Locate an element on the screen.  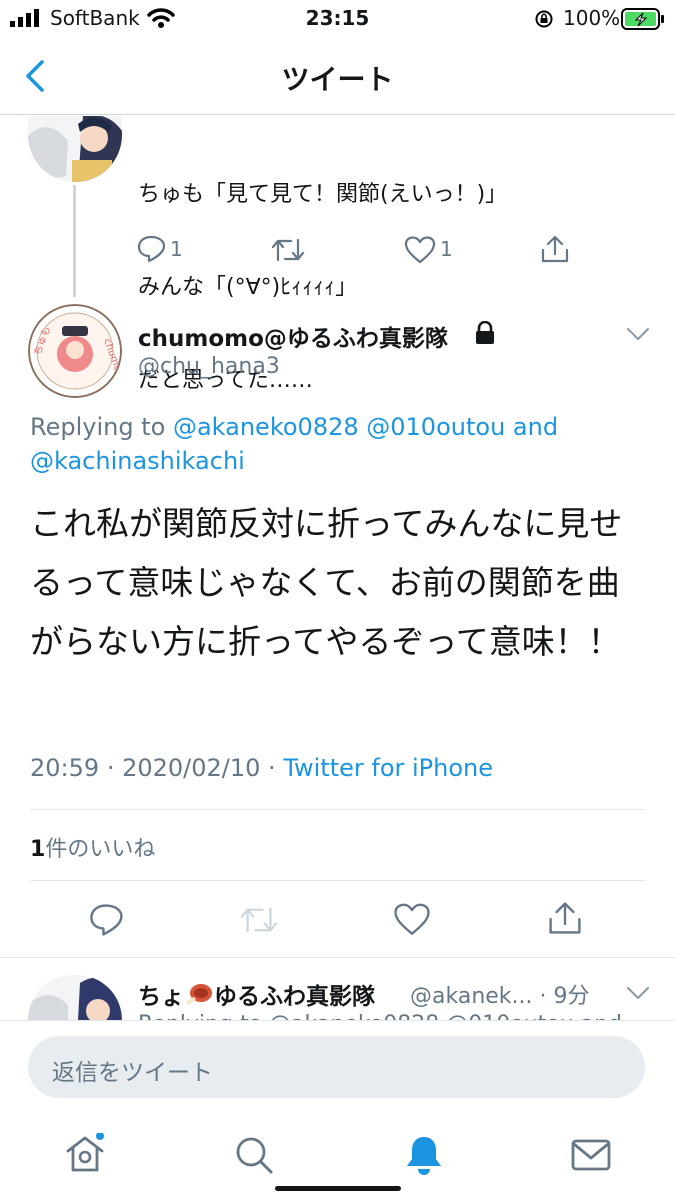
page-title: ツイート is located at coordinates (337, 79).